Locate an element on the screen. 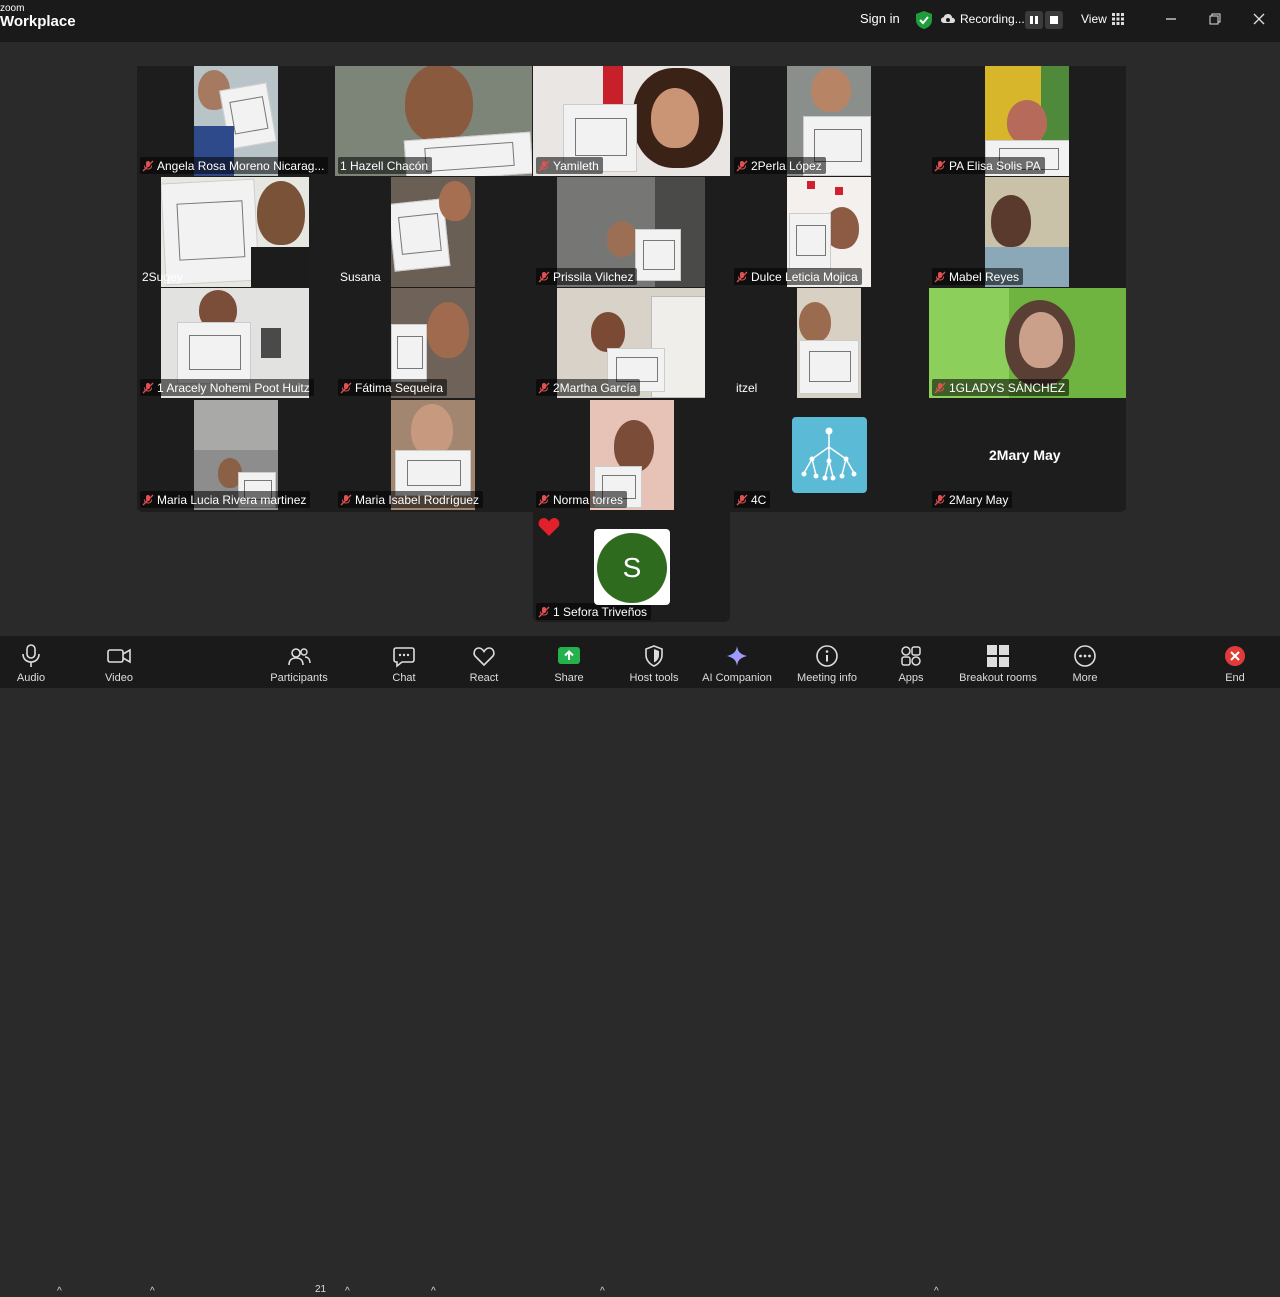 This screenshot has width=1280, height=1297. ai-companion-button: AI Companion is located at coordinates (737, 663).